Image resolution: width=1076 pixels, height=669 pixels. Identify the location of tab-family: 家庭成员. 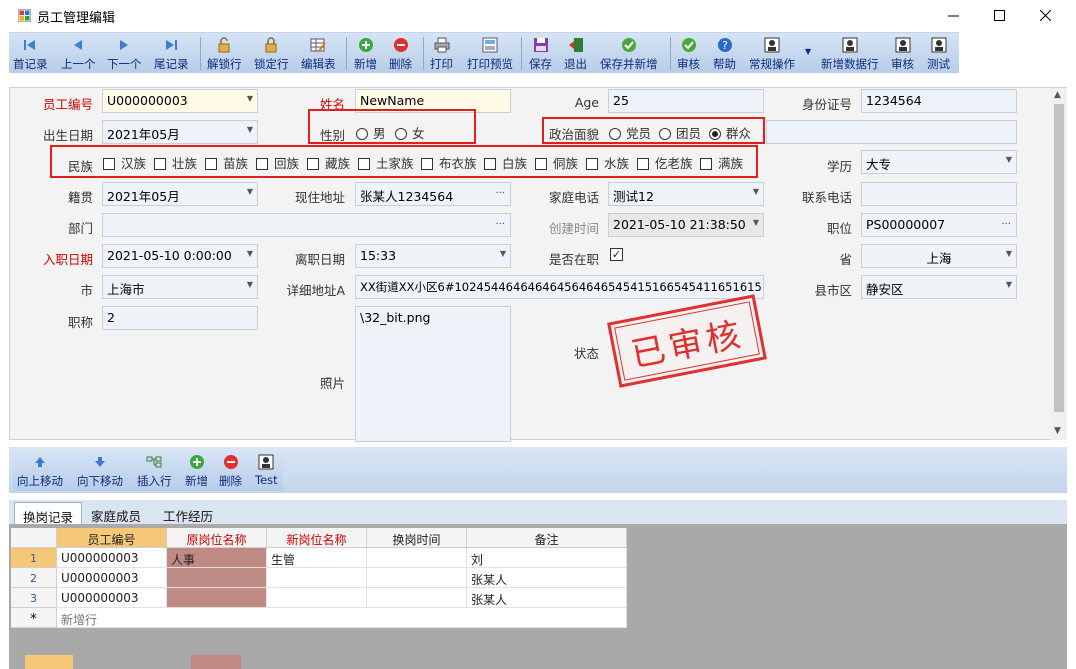
(116, 513).